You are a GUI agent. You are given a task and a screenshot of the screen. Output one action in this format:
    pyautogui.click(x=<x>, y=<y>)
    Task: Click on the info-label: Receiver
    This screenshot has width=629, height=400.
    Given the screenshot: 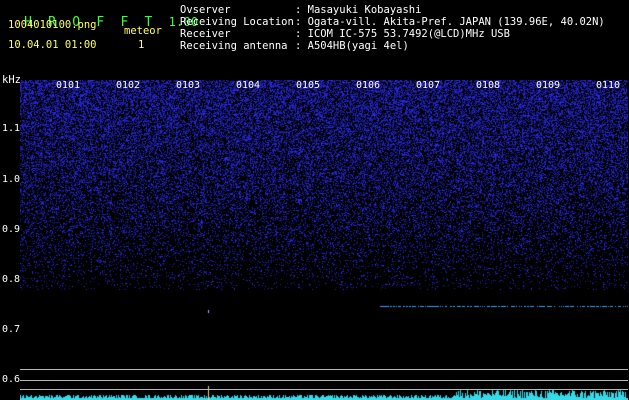 What is the action you would take?
    pyautogui.click(x=205, y=34)
    